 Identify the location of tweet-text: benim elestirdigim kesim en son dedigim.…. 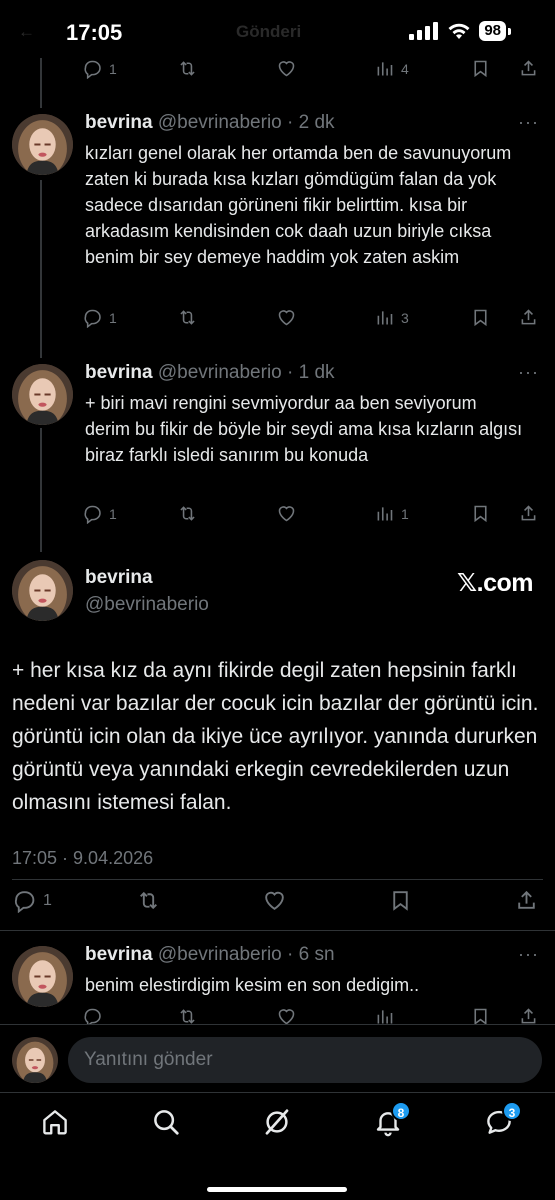
(252, 985).